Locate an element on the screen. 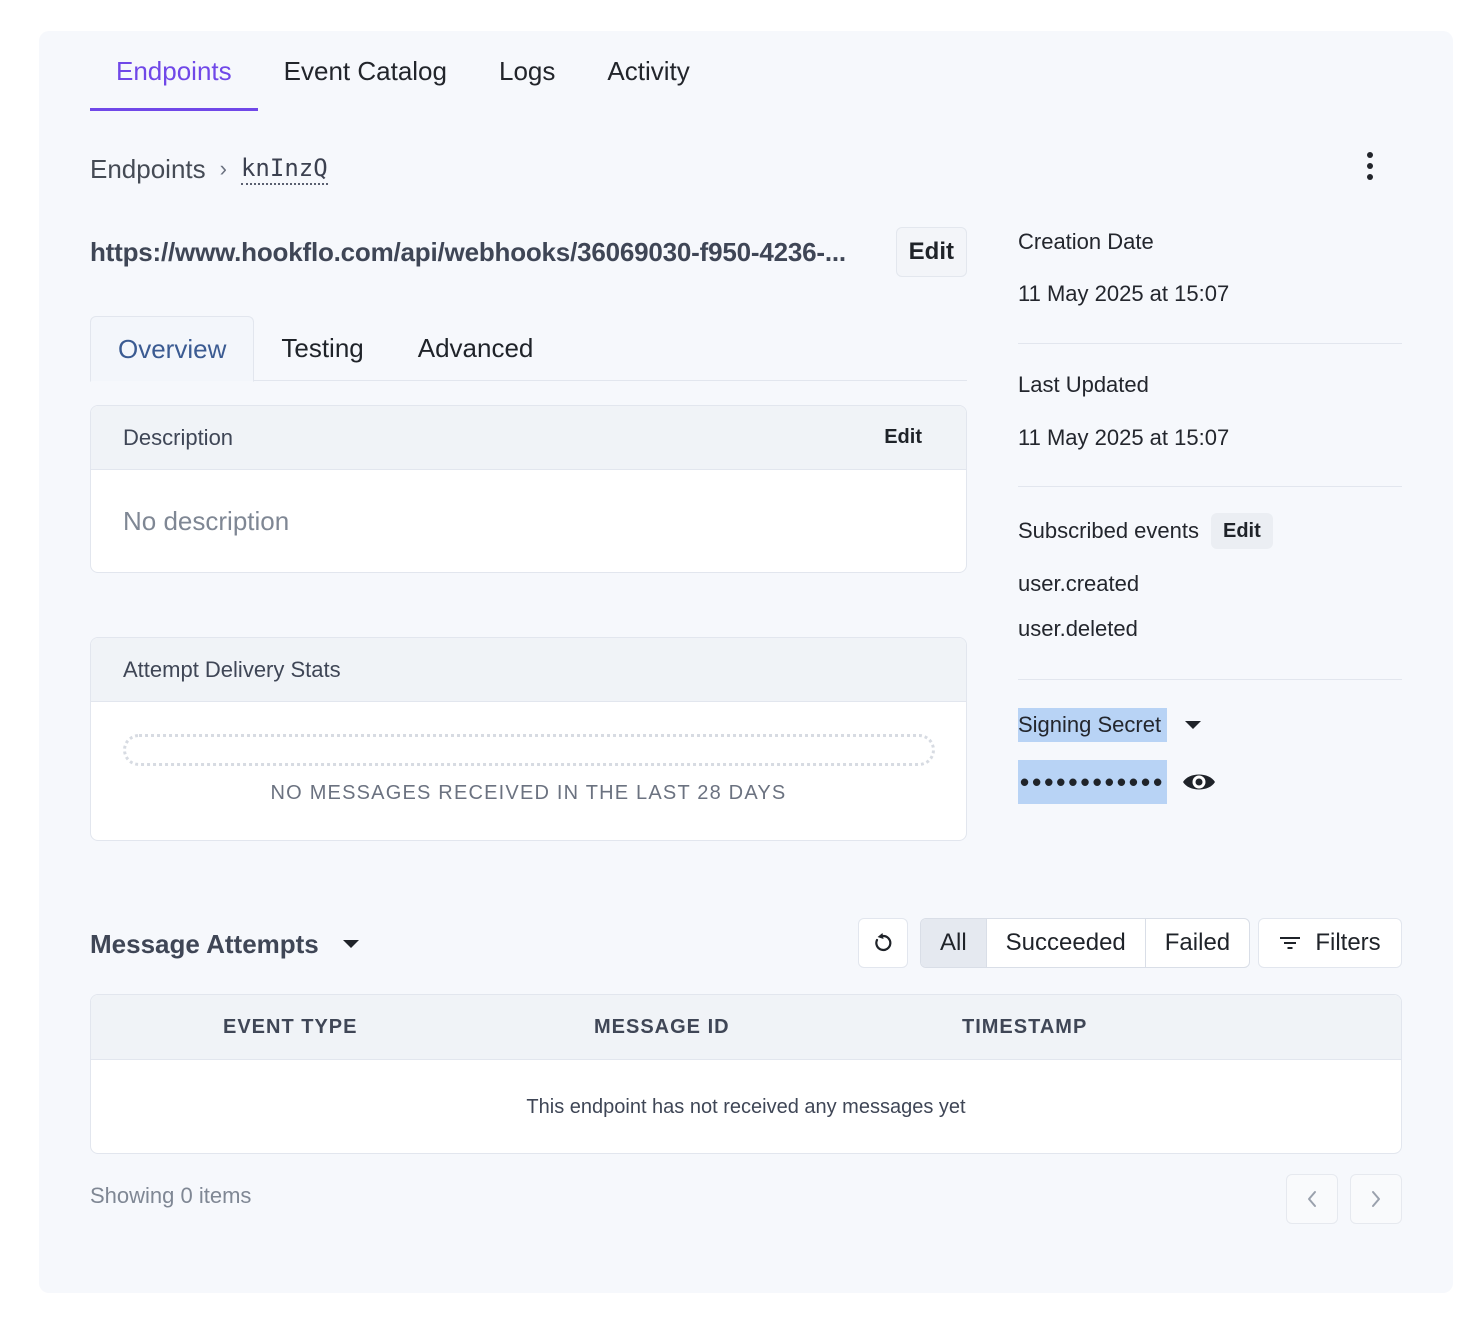 Image resolution: width=1472 pixels, height=1344 pixels. filter-succeeded: Succeeded is located at coordinates (1066, 943).